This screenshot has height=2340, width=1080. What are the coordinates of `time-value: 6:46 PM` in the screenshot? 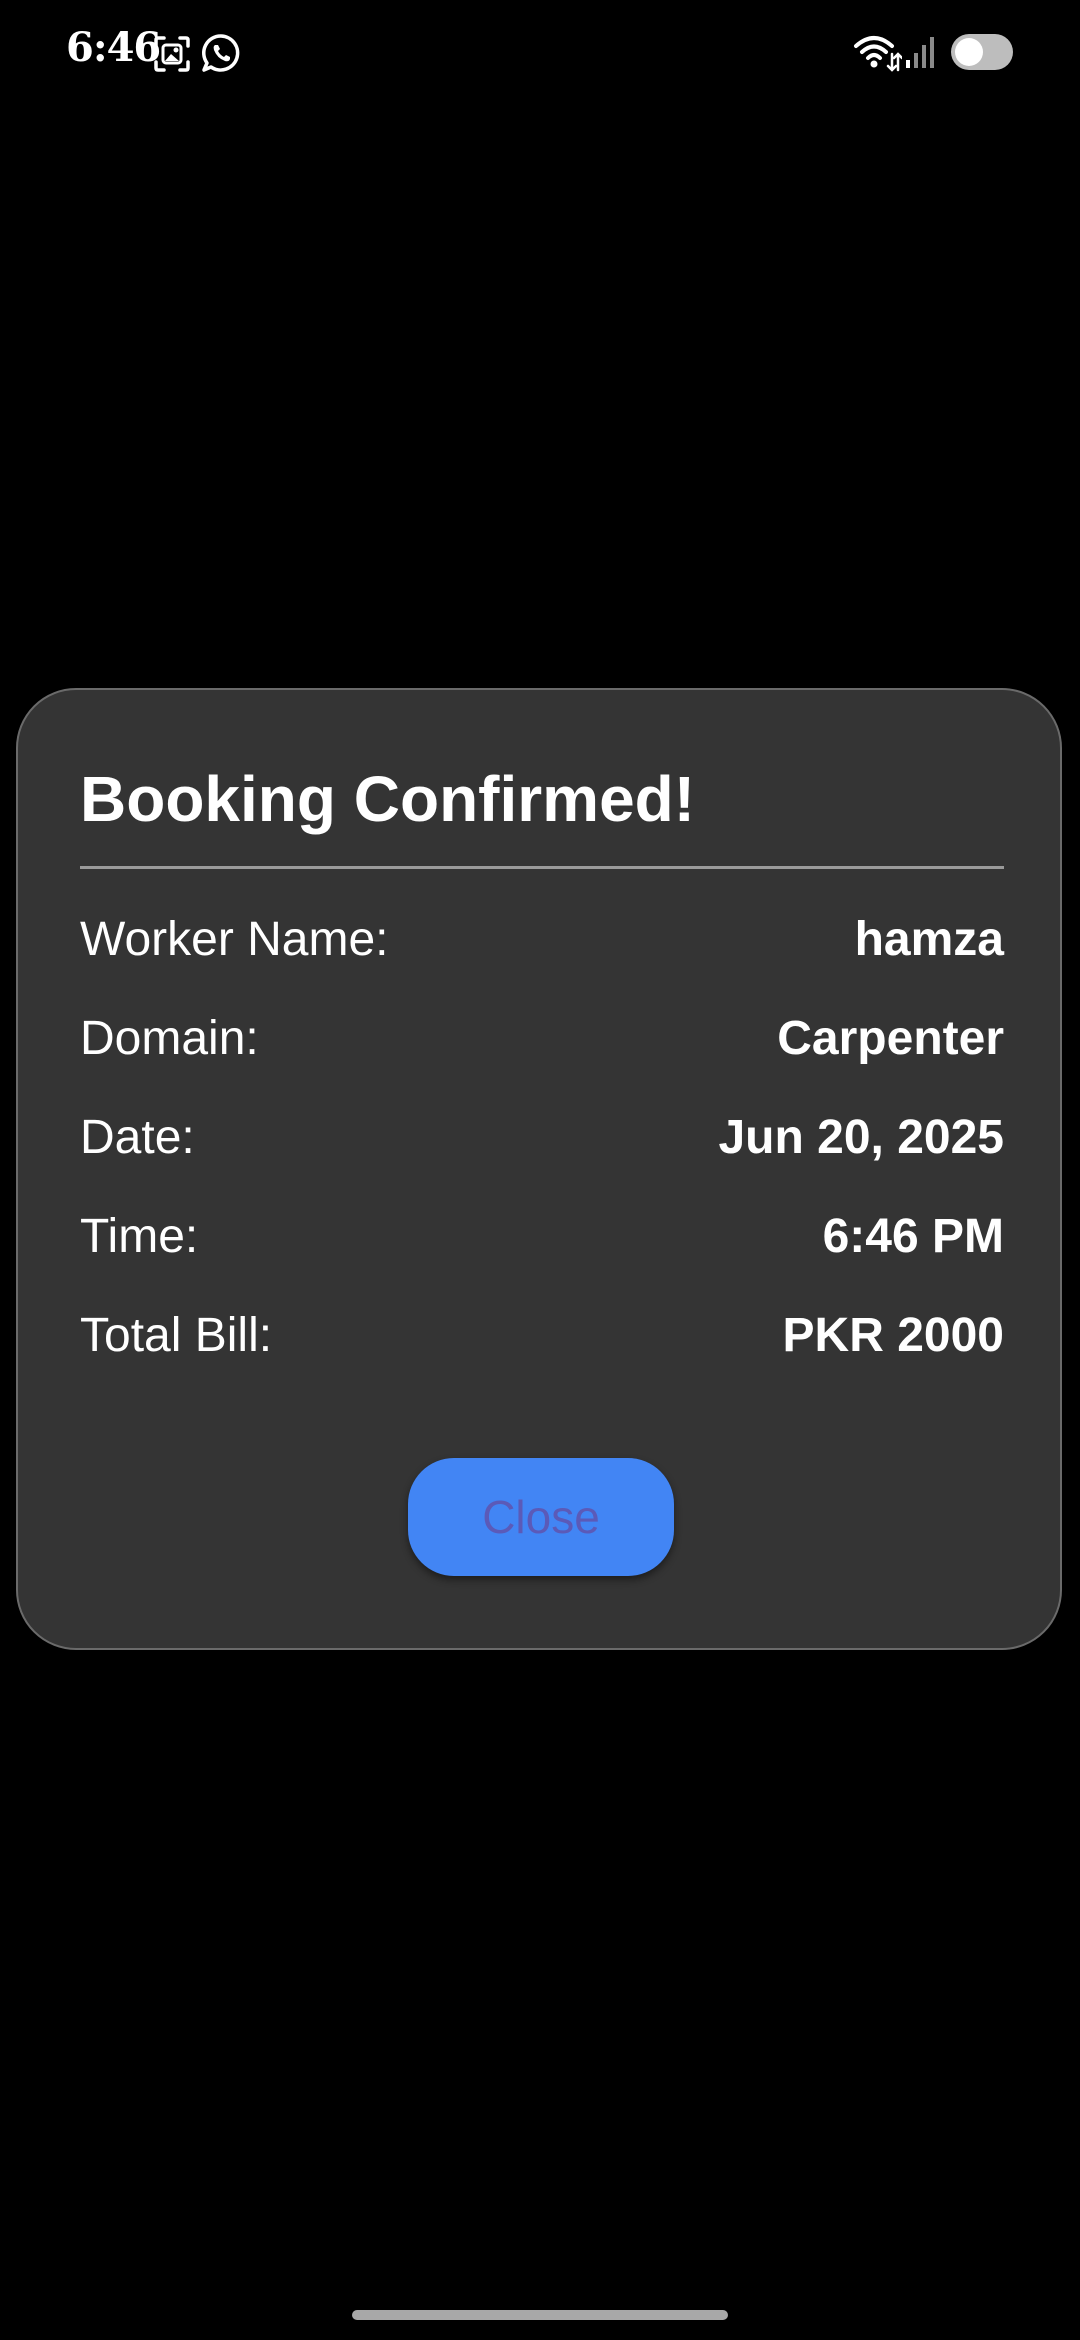 It's located at (913, 1236).